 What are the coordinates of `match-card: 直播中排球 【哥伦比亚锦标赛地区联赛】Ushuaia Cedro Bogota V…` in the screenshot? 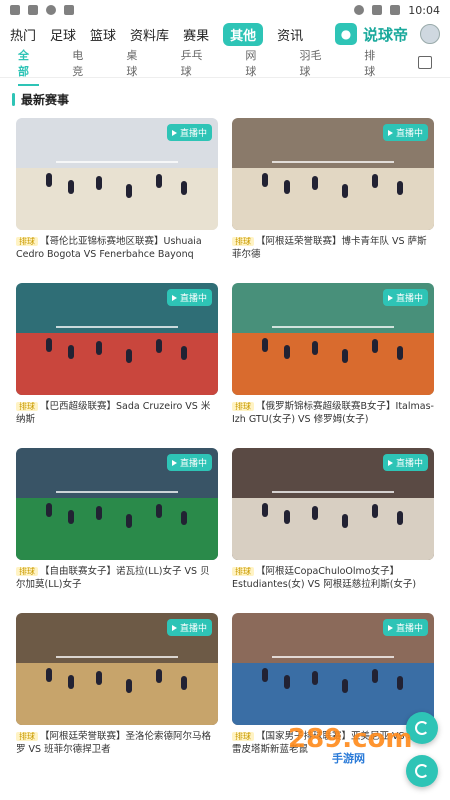 It's located at (117, 195).